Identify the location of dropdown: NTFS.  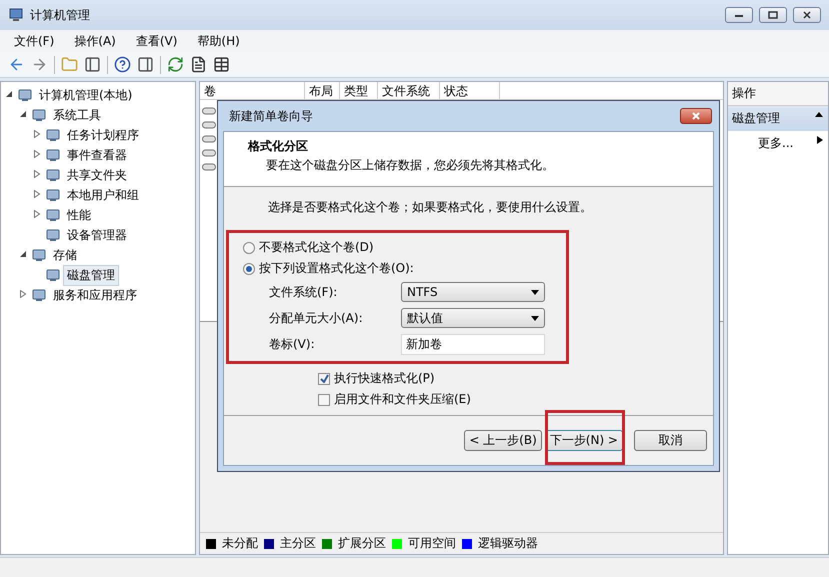
(473, 292).